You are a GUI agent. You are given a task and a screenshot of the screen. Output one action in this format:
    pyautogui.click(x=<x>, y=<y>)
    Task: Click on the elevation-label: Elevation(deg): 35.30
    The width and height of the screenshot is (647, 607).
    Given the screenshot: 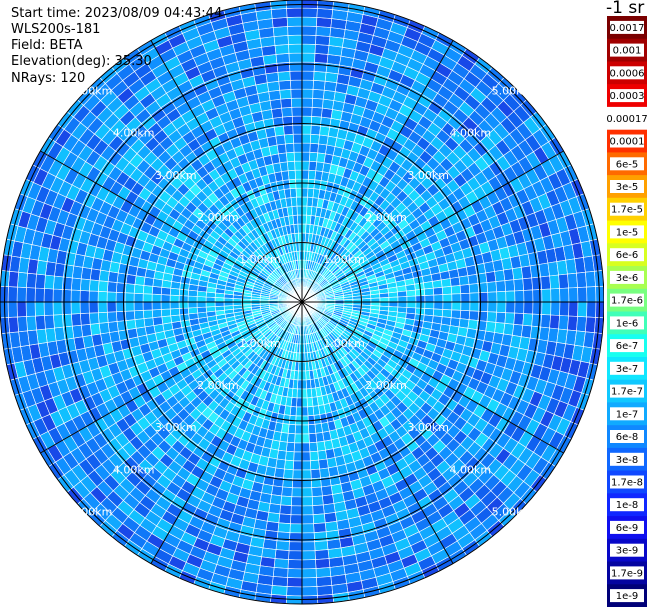 What is the action you would take?
    pyautogui.click(x=81, y=61)
    